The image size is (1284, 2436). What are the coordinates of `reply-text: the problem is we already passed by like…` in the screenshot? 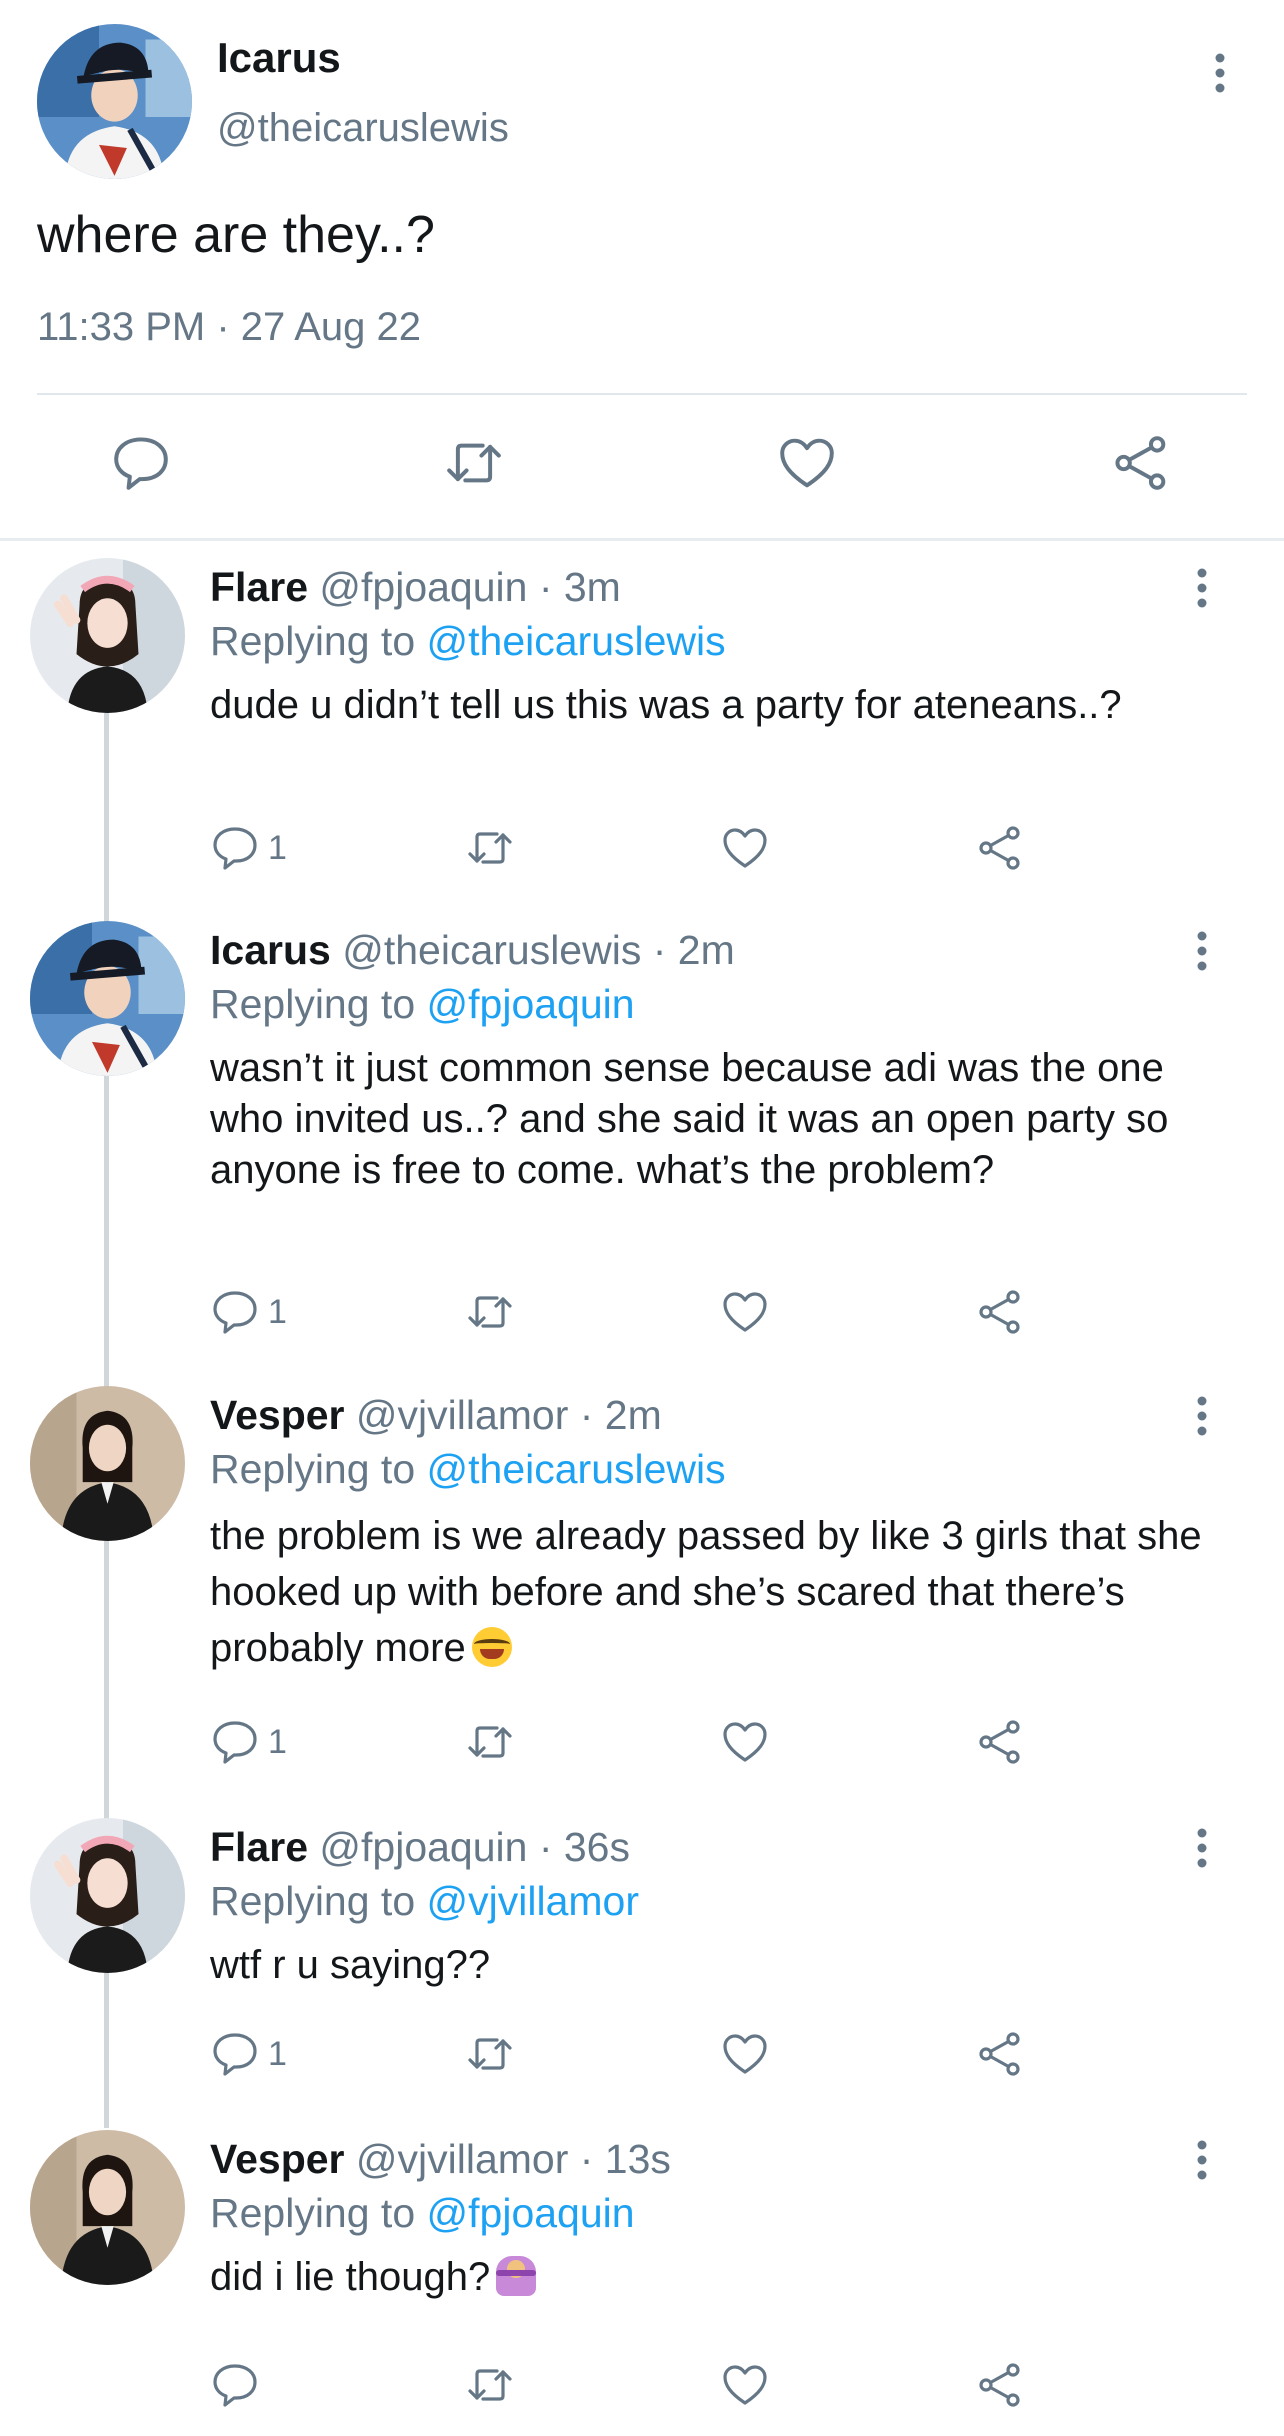 It's located at (715, 1592).